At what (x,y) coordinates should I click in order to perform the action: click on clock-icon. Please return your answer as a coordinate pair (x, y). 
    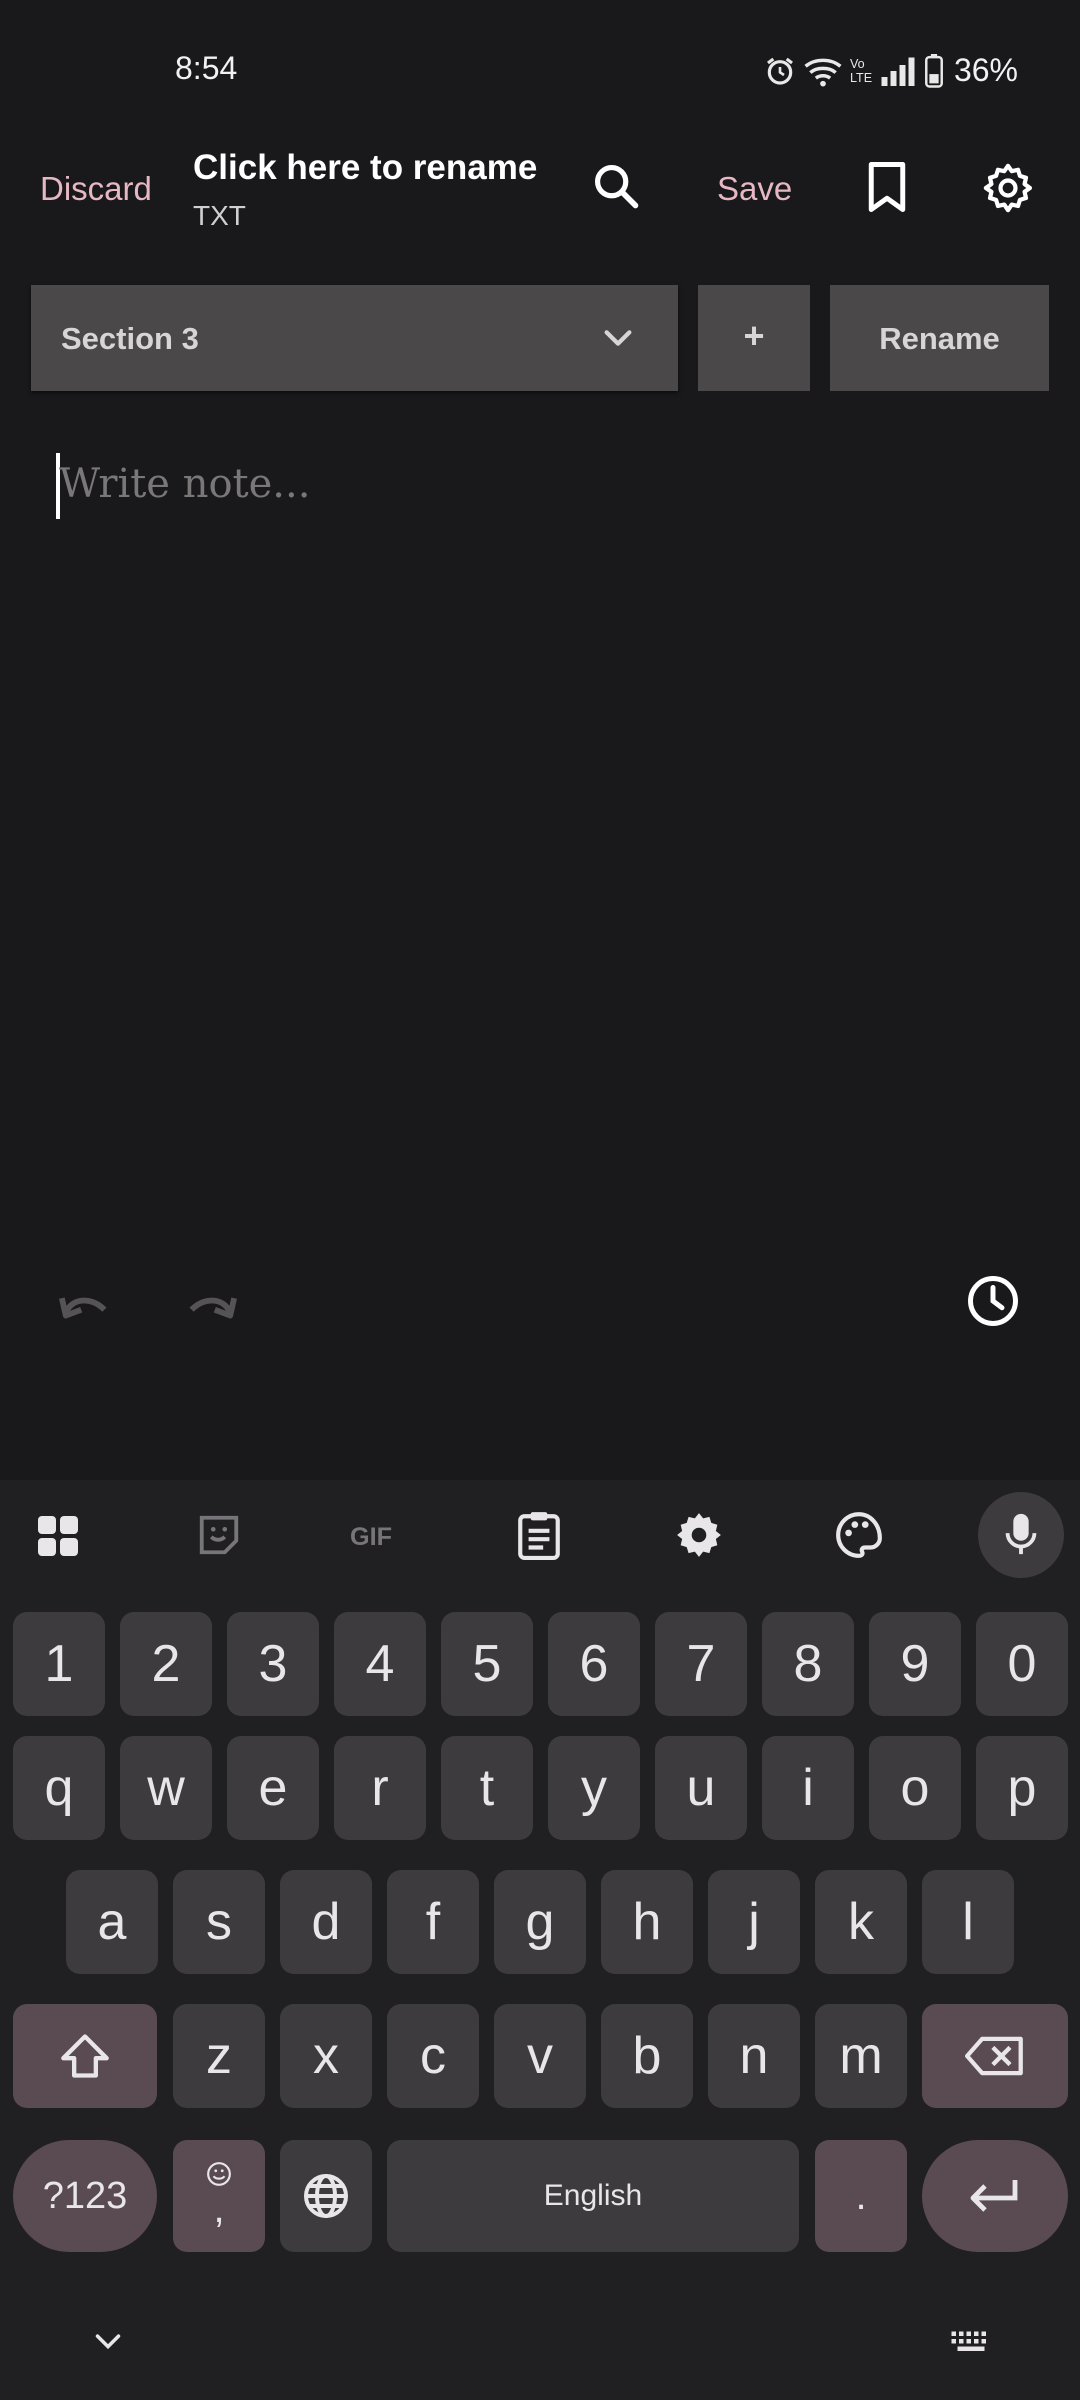
    Looking at the image, I should click on (993, 1301).